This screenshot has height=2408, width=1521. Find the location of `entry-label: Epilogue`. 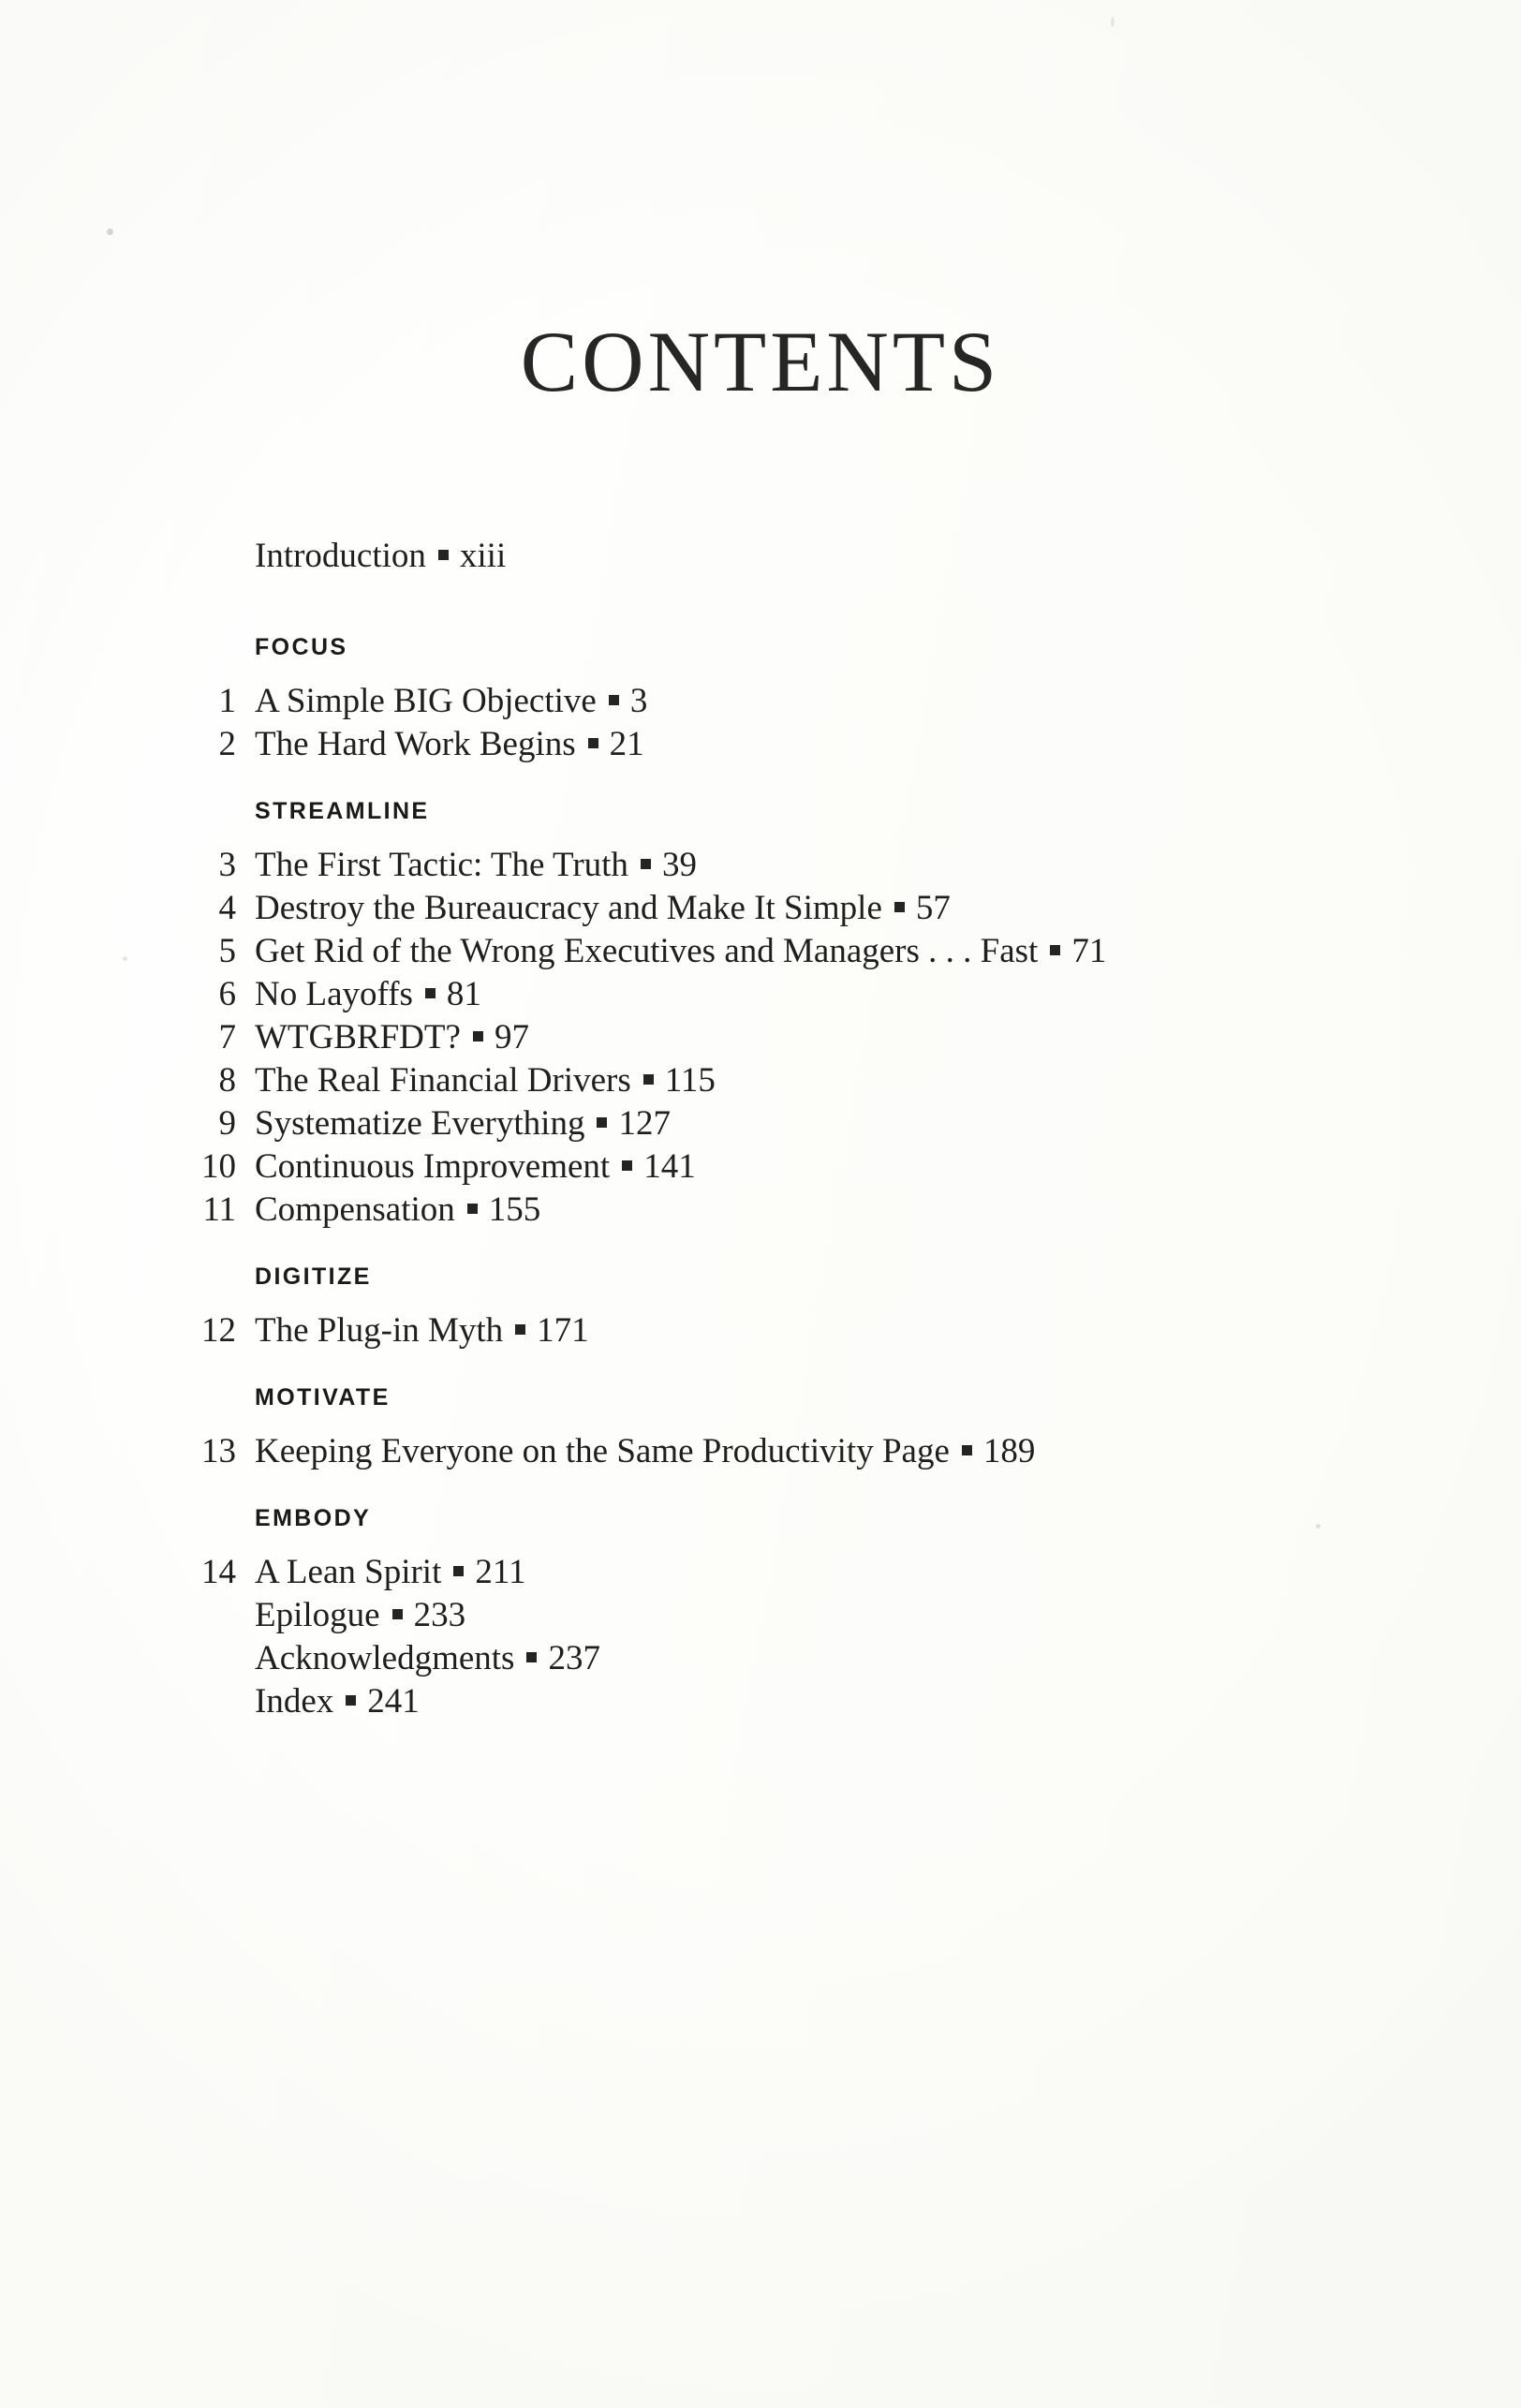

entry-label: Epilogue is located at coordinates (317, 1615).